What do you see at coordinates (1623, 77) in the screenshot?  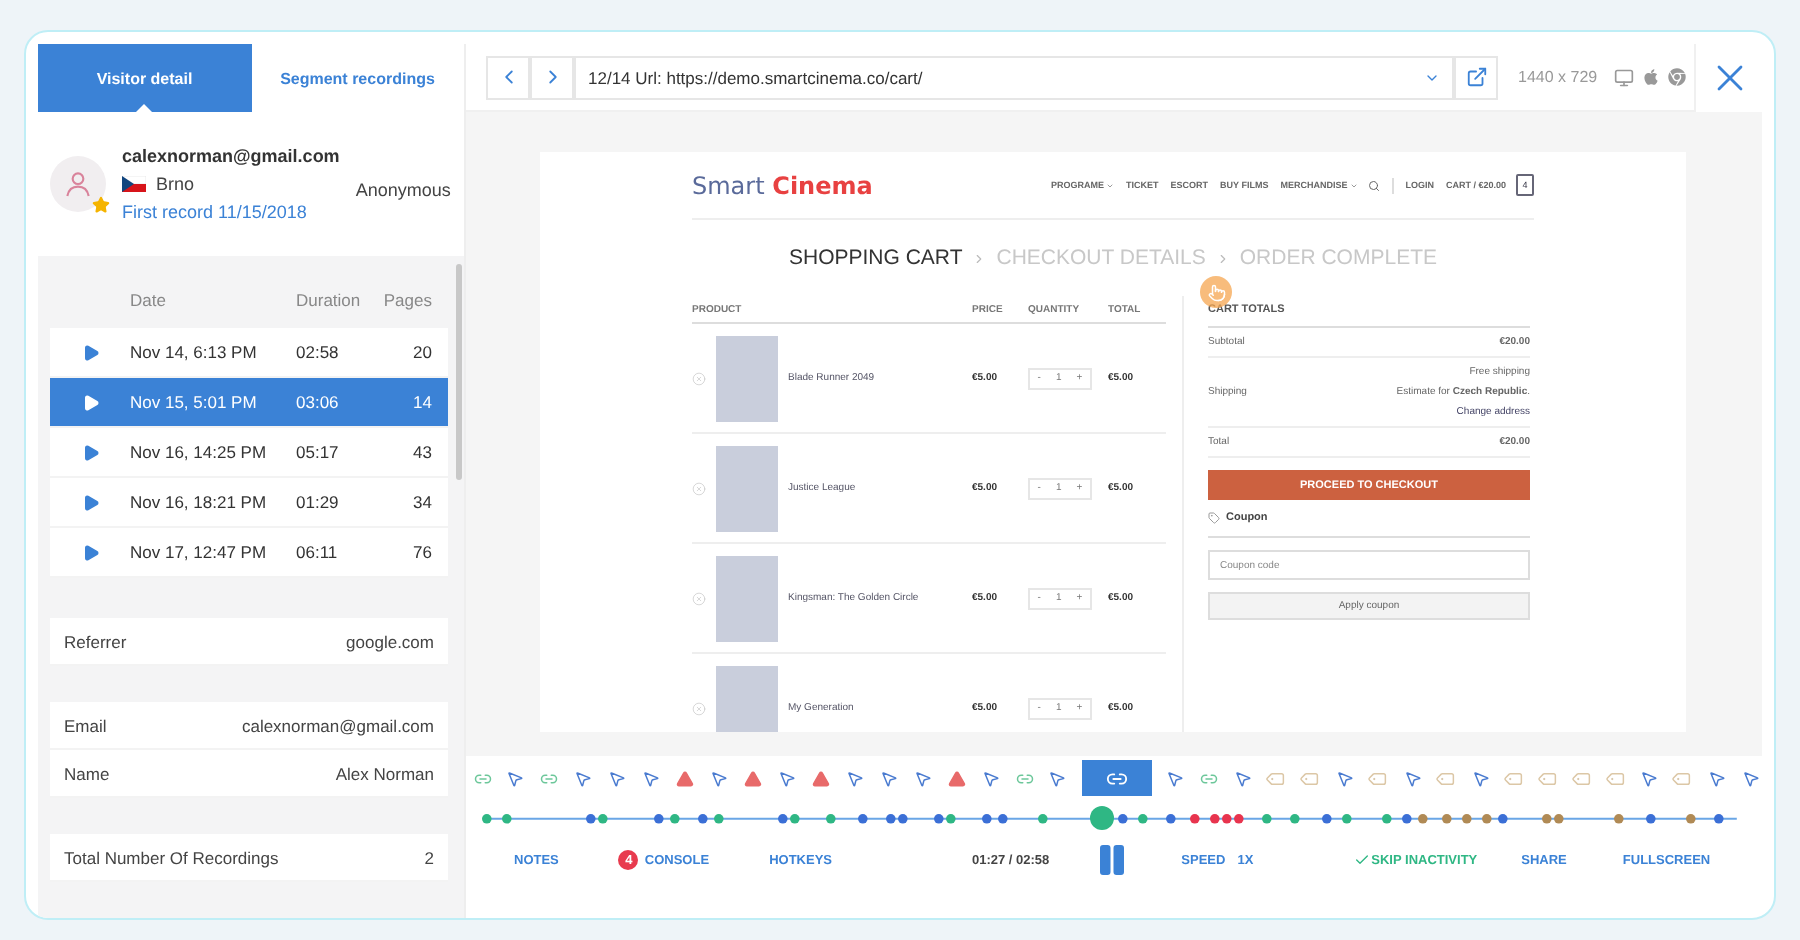 I see `monitor-icon` at bounding box center [1623, 77].